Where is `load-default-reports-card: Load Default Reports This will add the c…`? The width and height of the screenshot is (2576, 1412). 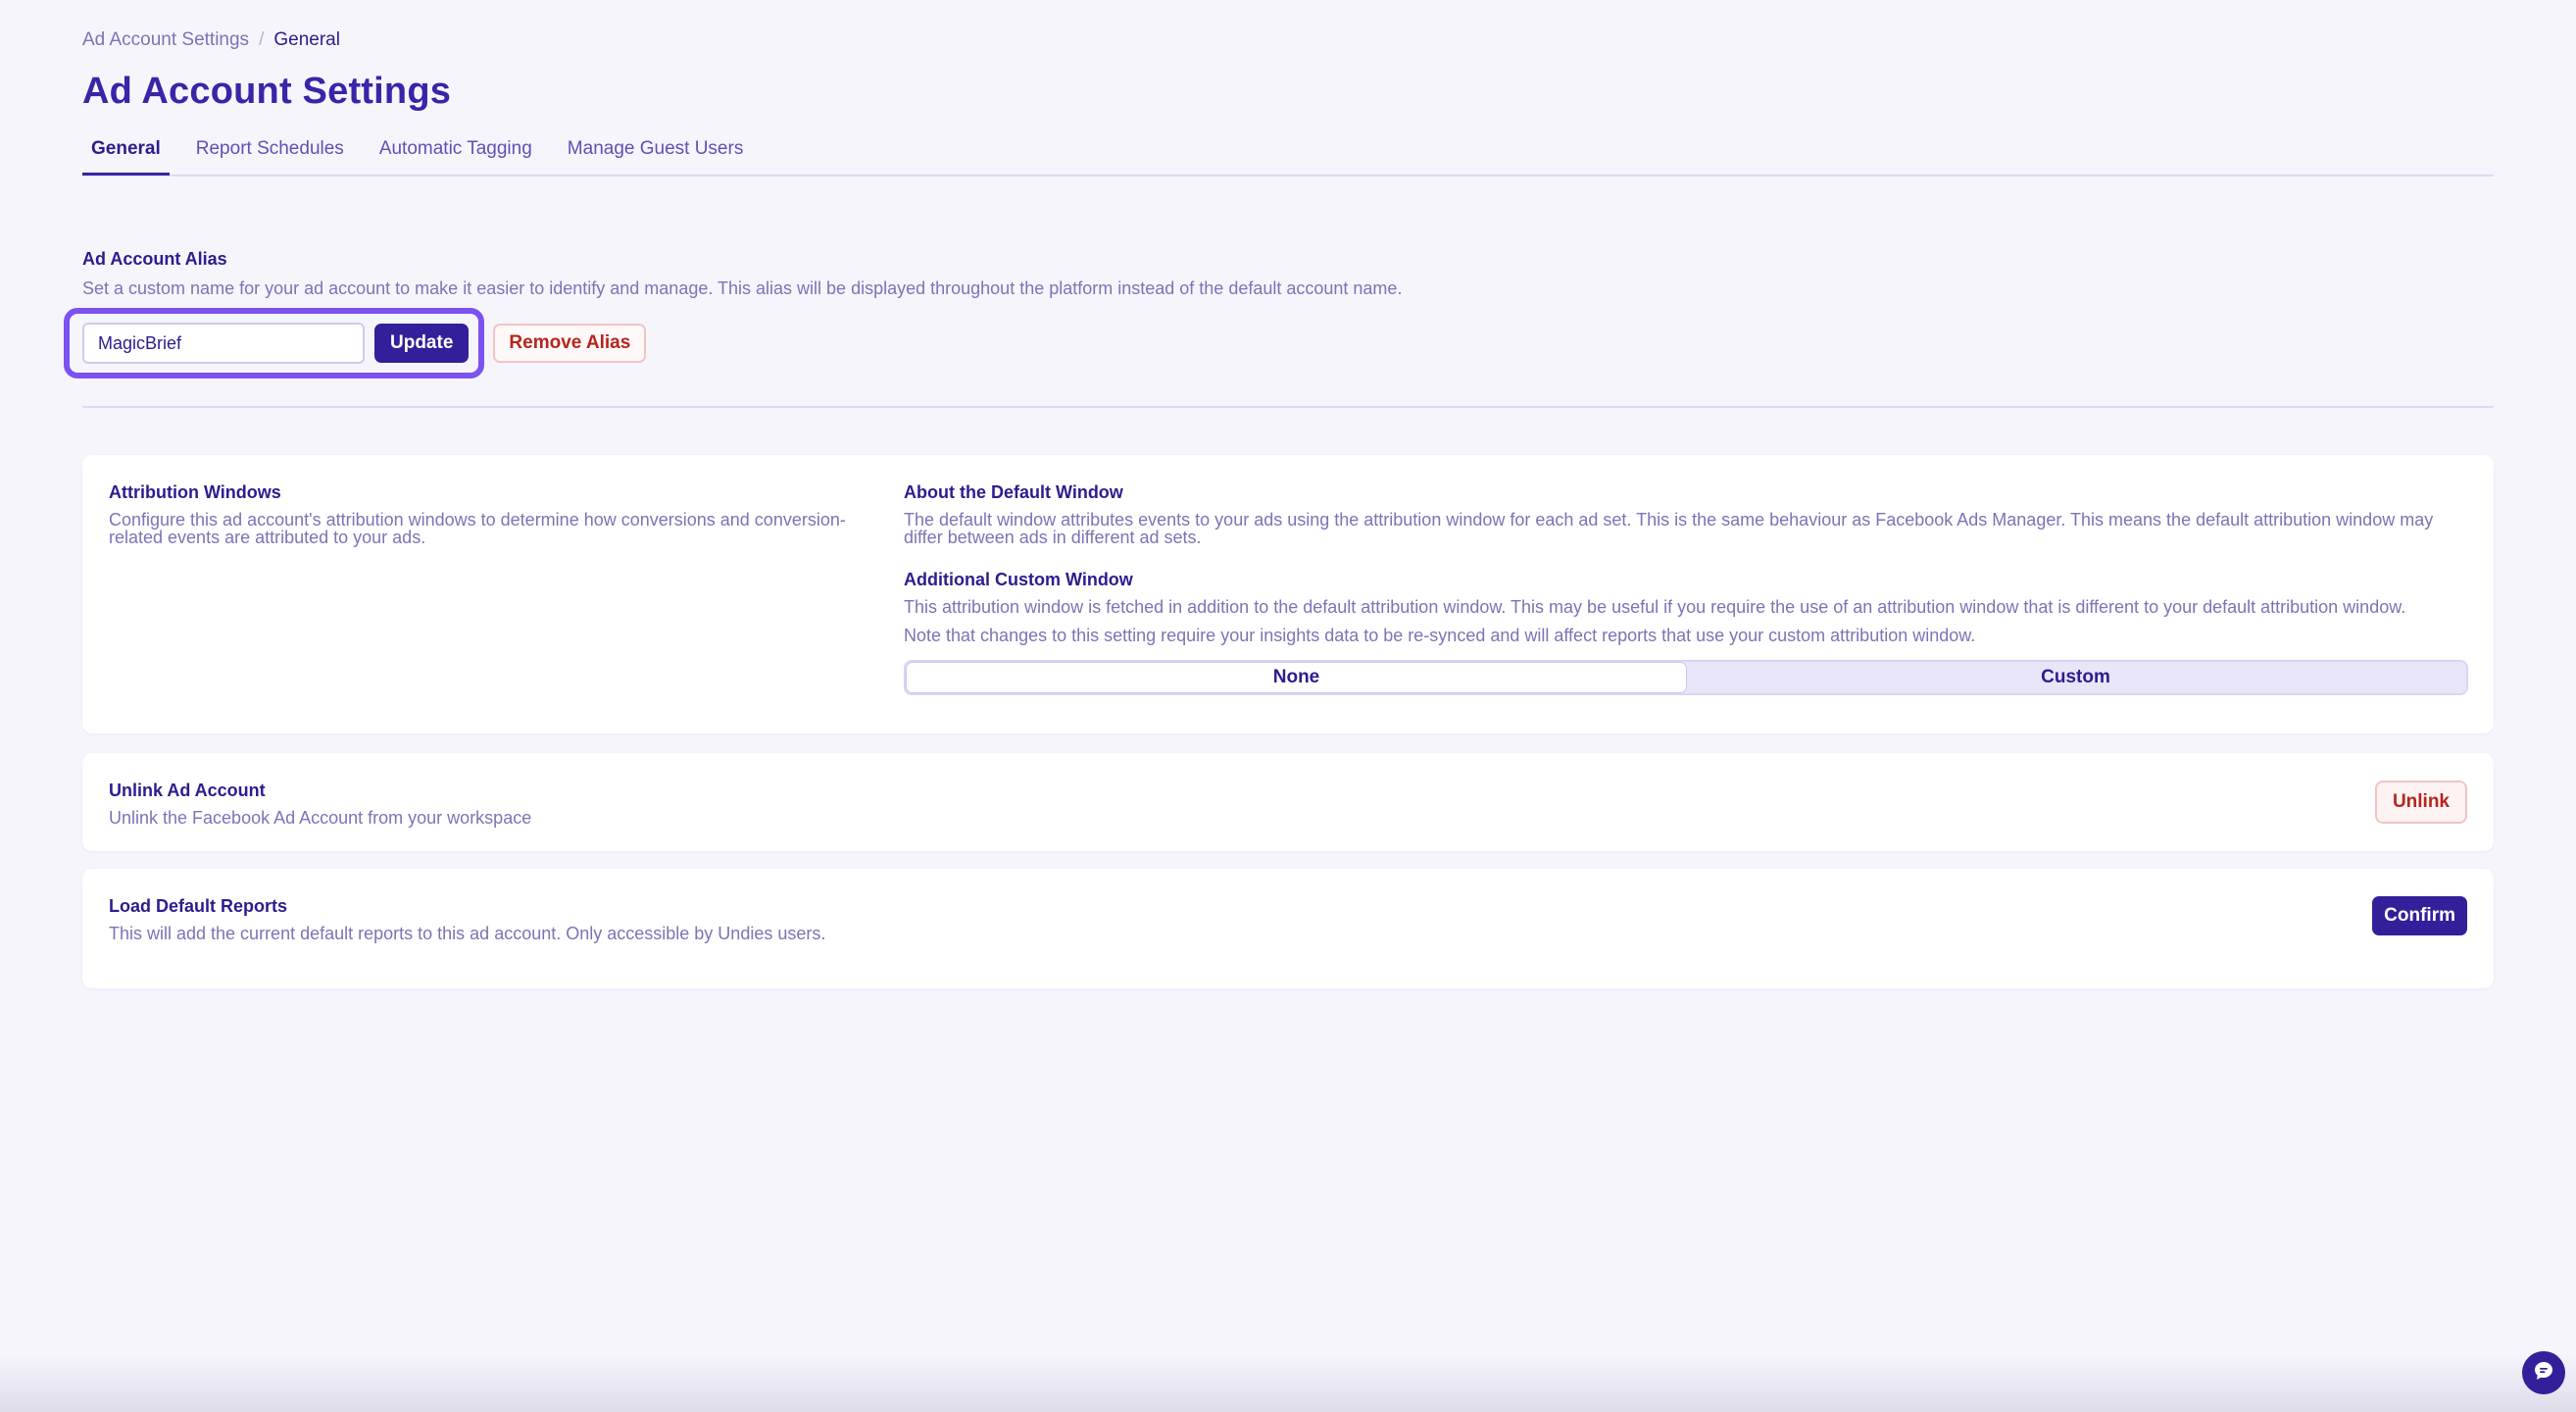 load-default-reports-card: Load Default Reports This will add the c… is located at coordinates (1288, 928).